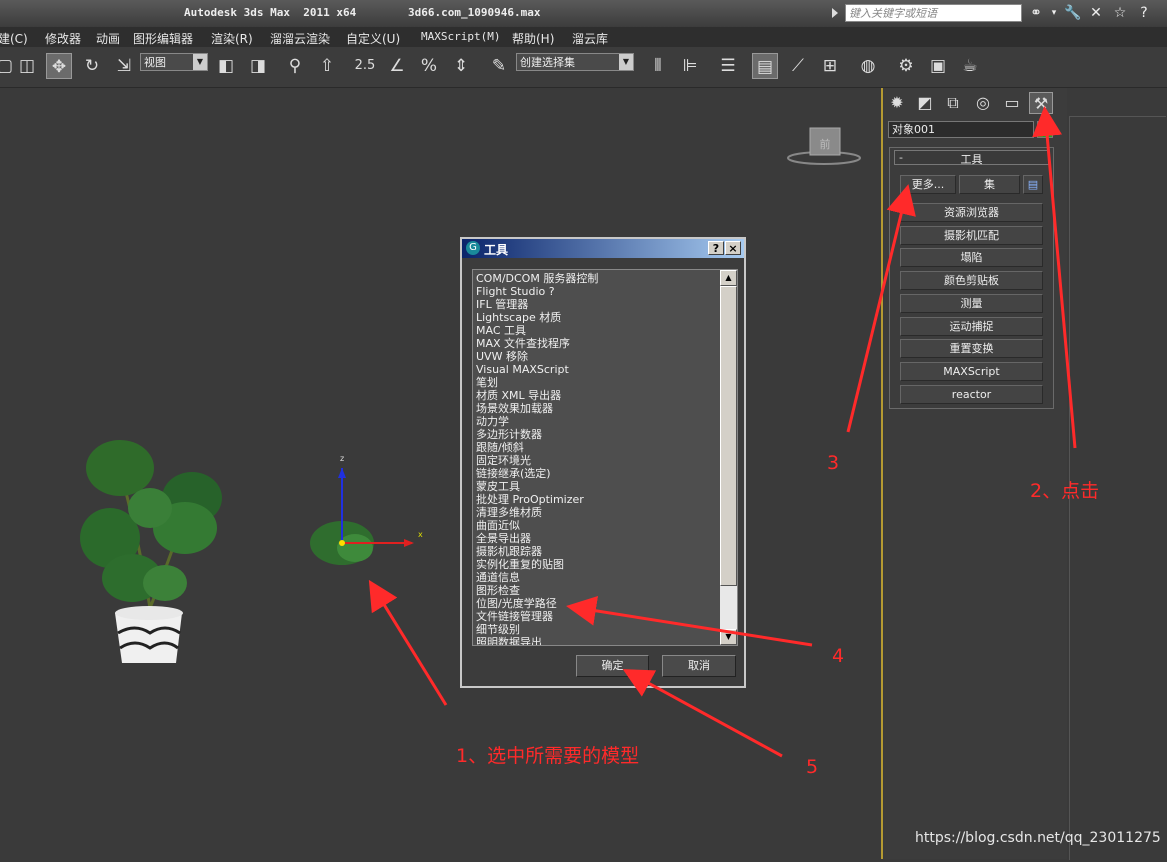  Describe the element at coordinates (989, 184) in the screenshot. I see `sets-button: 集` at that location.